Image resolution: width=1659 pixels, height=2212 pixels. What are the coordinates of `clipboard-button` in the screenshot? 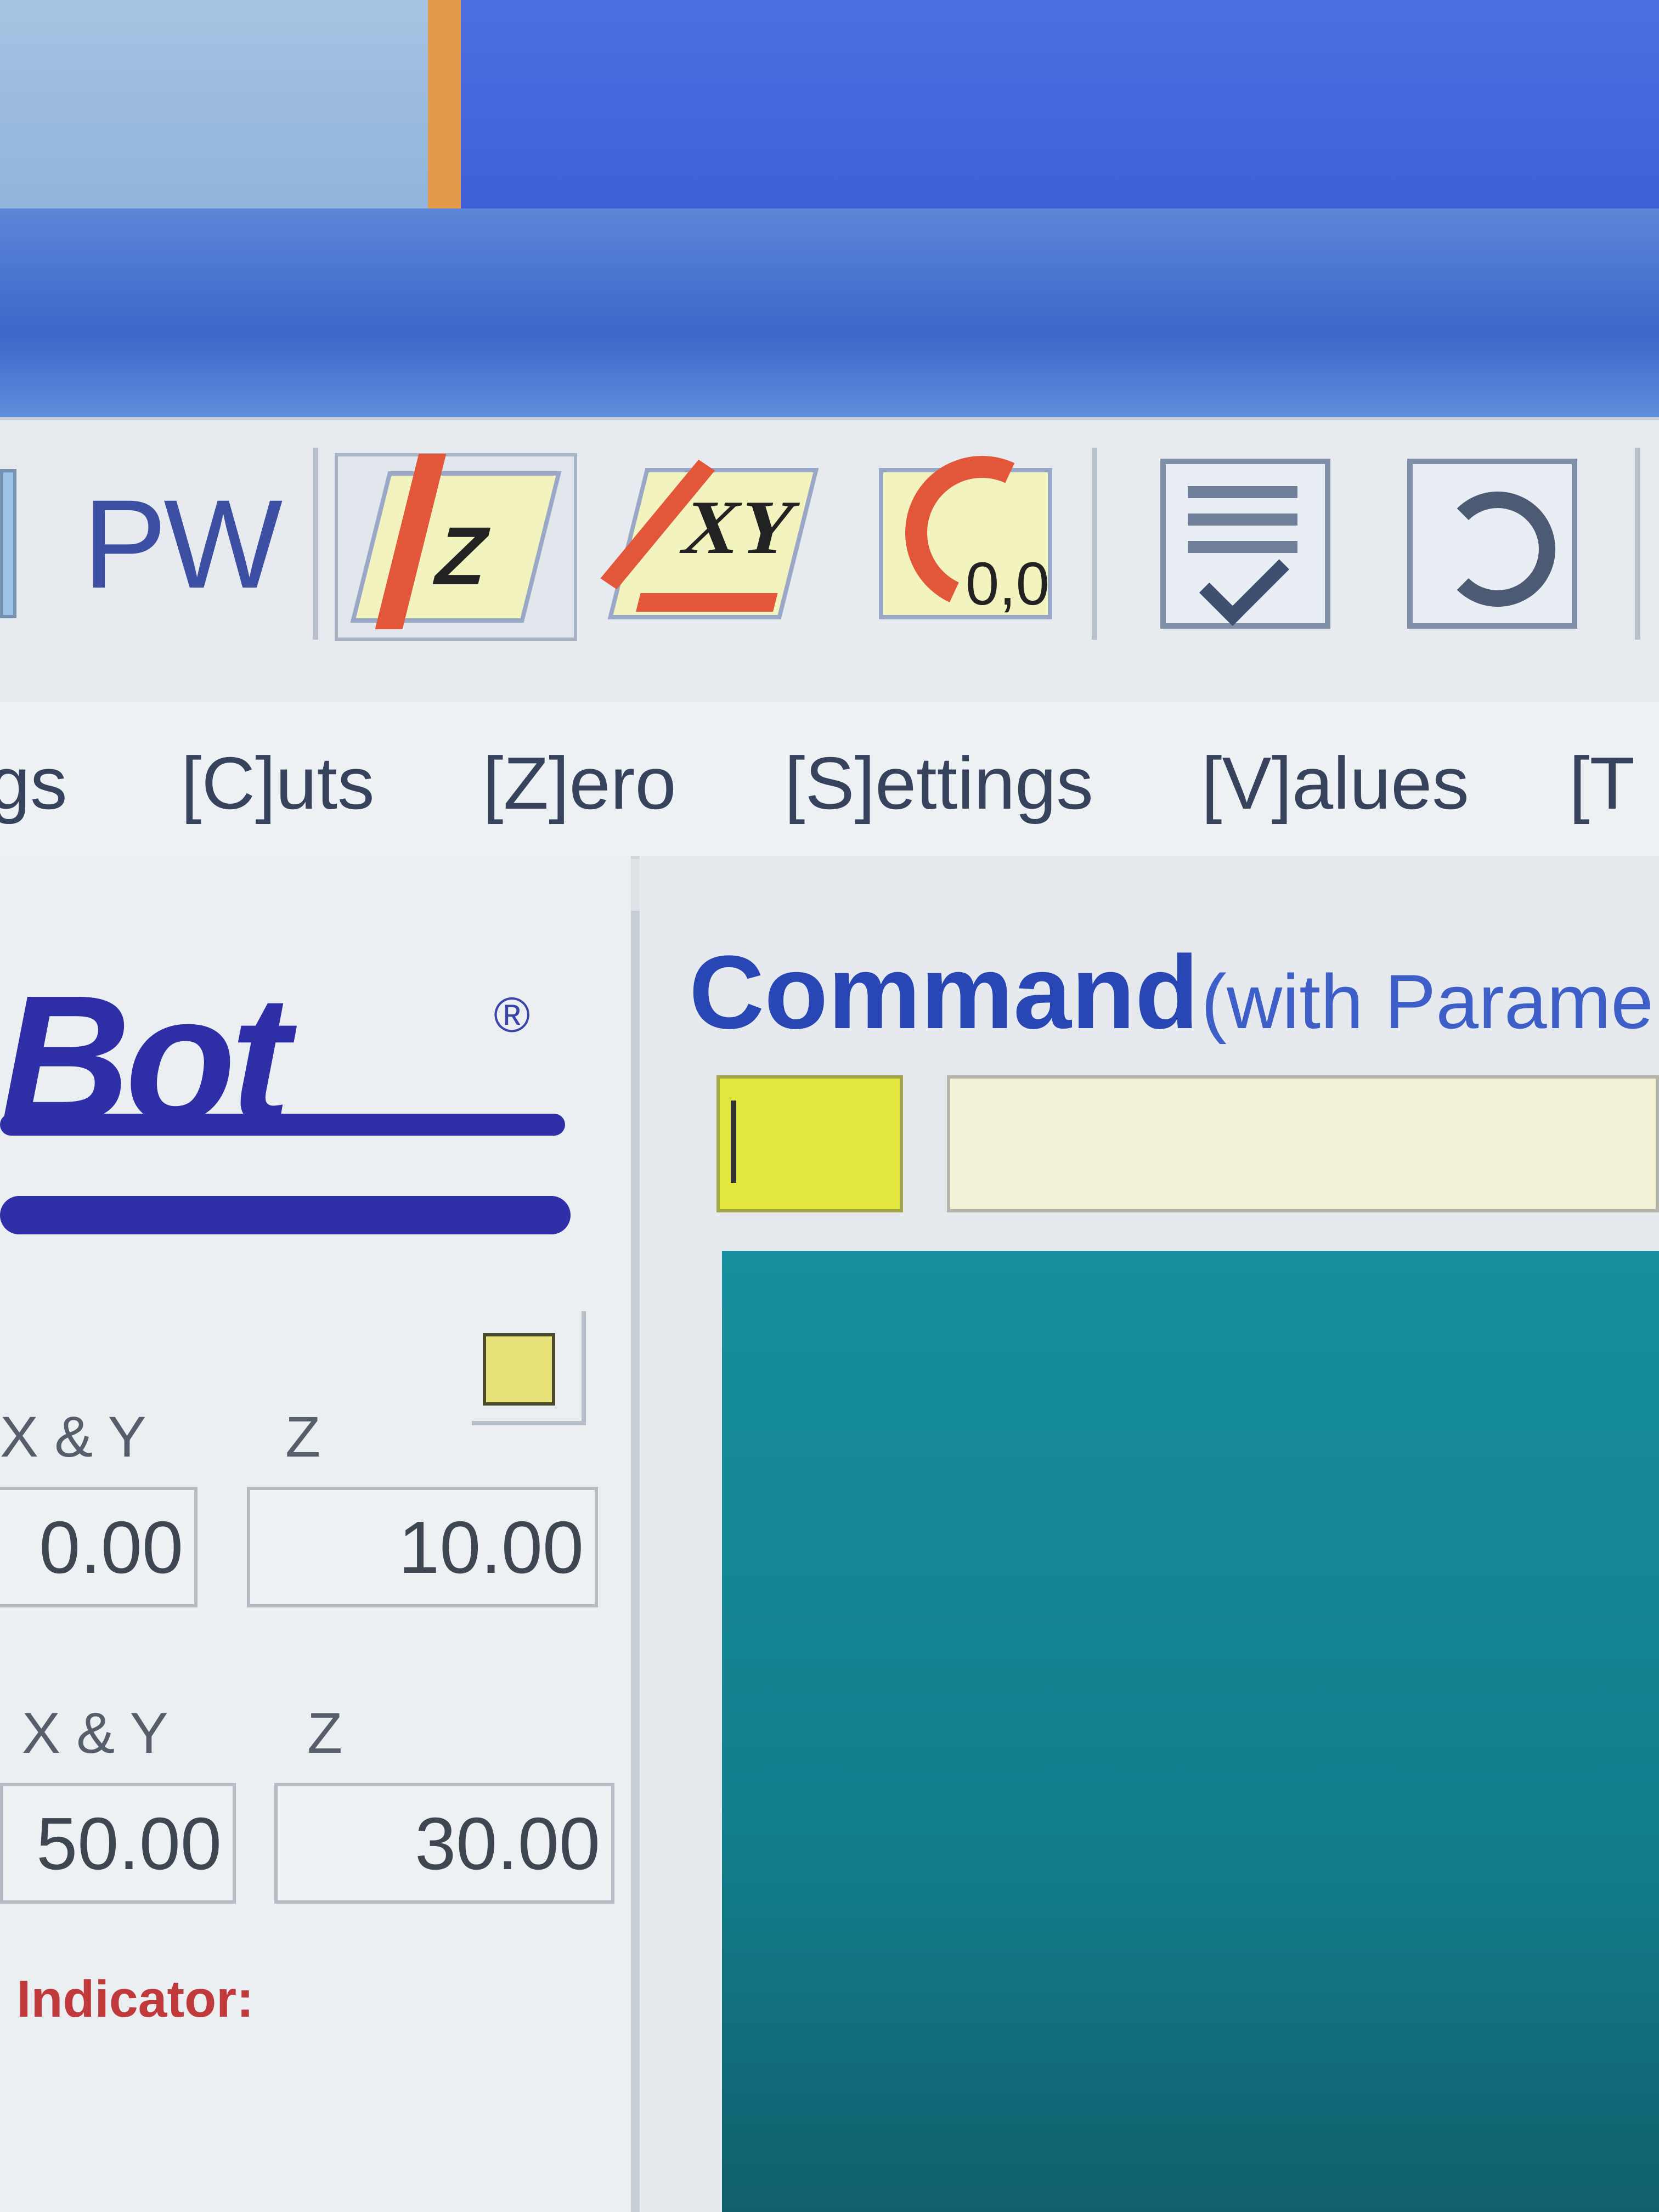 It's located at (529, 1368).